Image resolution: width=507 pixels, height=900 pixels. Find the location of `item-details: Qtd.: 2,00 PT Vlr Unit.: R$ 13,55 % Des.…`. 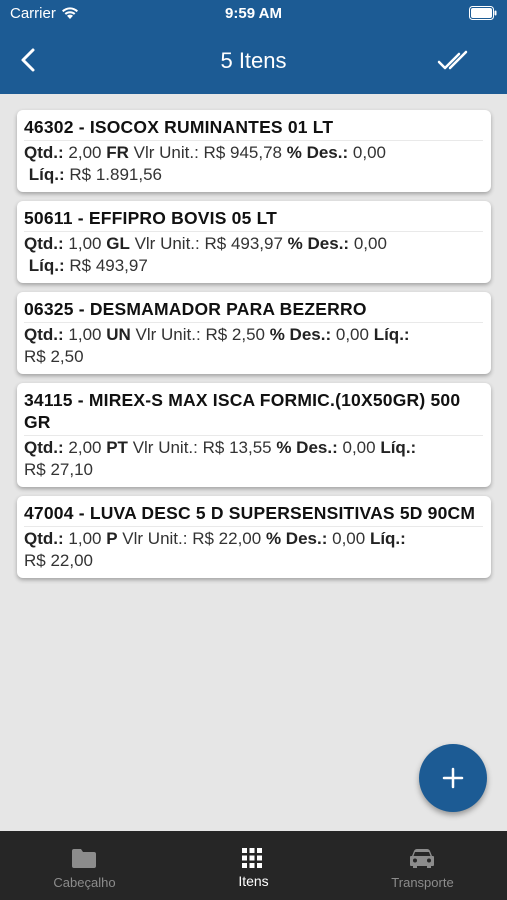

item-details: Qtd.: 2,00 PT Vlr Unit.: R$ 13,55 % Des.… is located at coordinates (253, 458).